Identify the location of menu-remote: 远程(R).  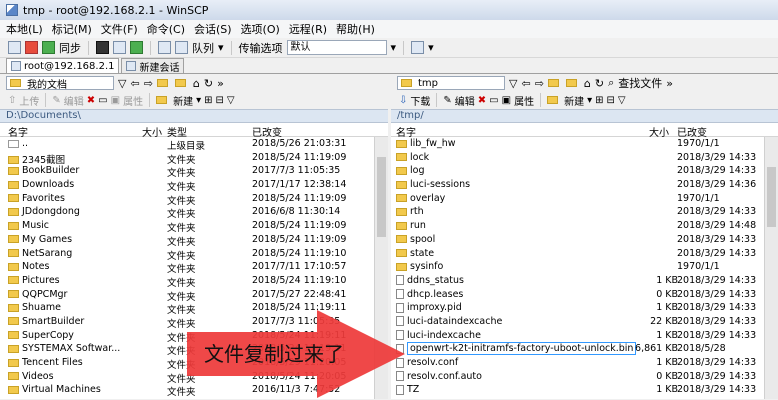
(308, 29).